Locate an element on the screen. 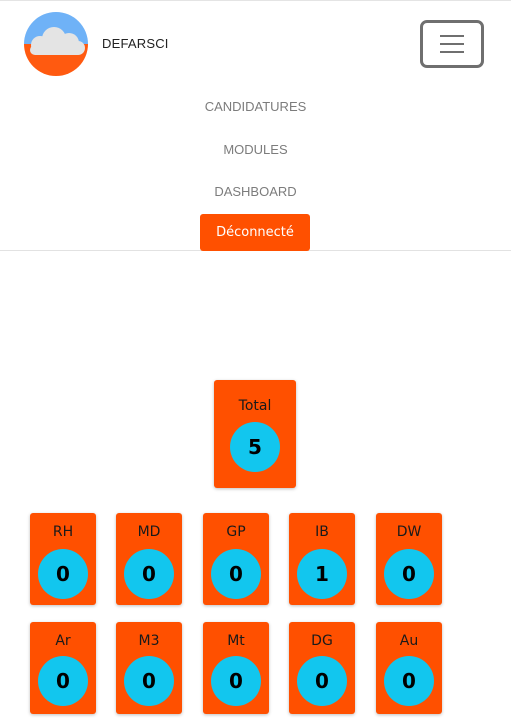 The image size is (511, 718). stat-card-dw: DW 0 is located at coordinates (409, 559).